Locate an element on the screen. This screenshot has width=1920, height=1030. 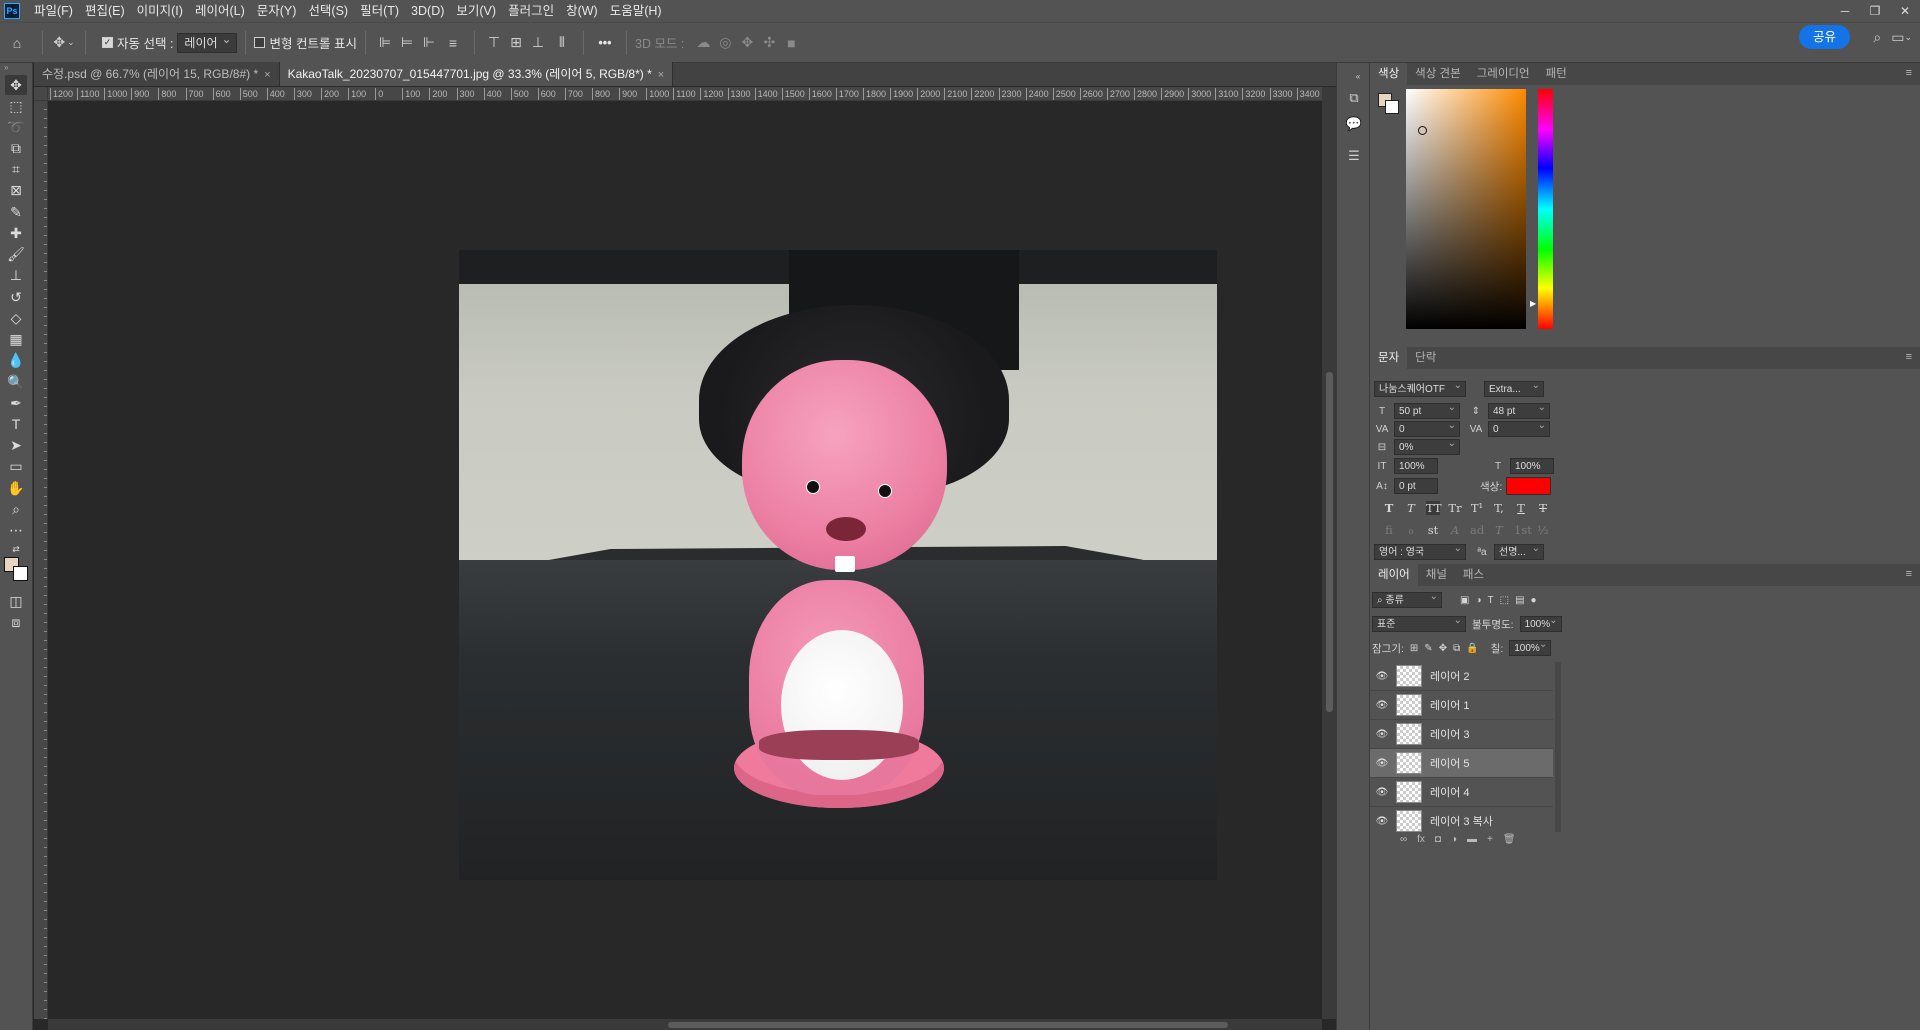
more-tools-icon: ⋯ is located at coordinates (16, 530).